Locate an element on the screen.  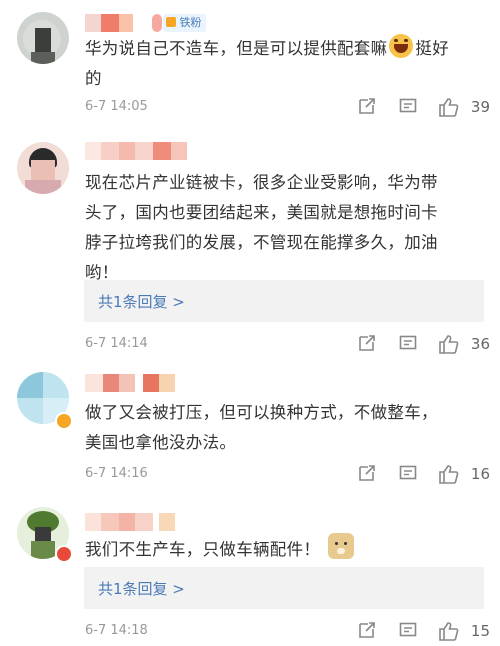
timestamp: 6-7 14:16 is located at coordinates (116, 473).